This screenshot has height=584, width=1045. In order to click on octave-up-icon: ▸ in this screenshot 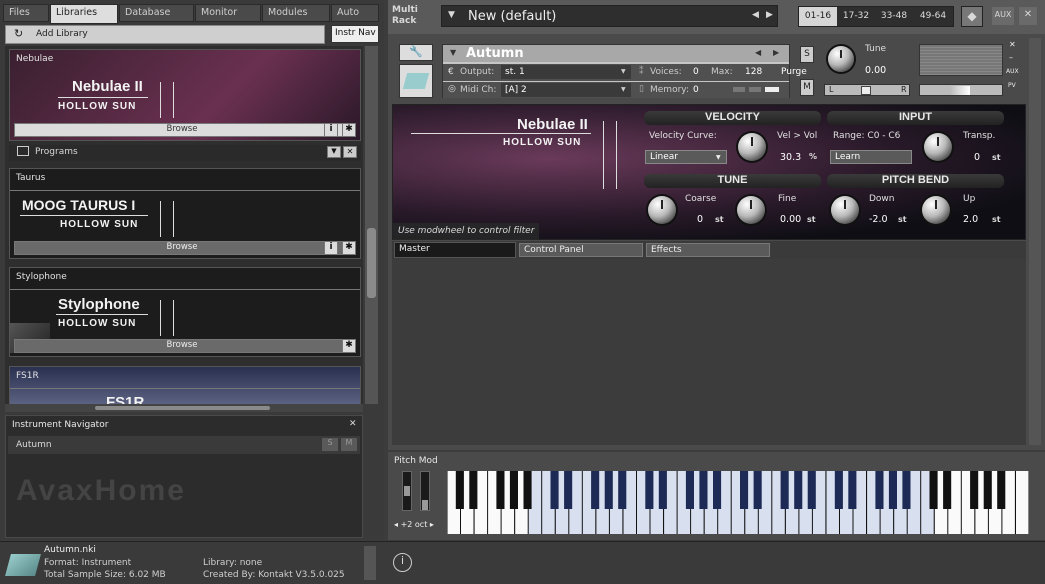, I will do `click(432, 524)`.